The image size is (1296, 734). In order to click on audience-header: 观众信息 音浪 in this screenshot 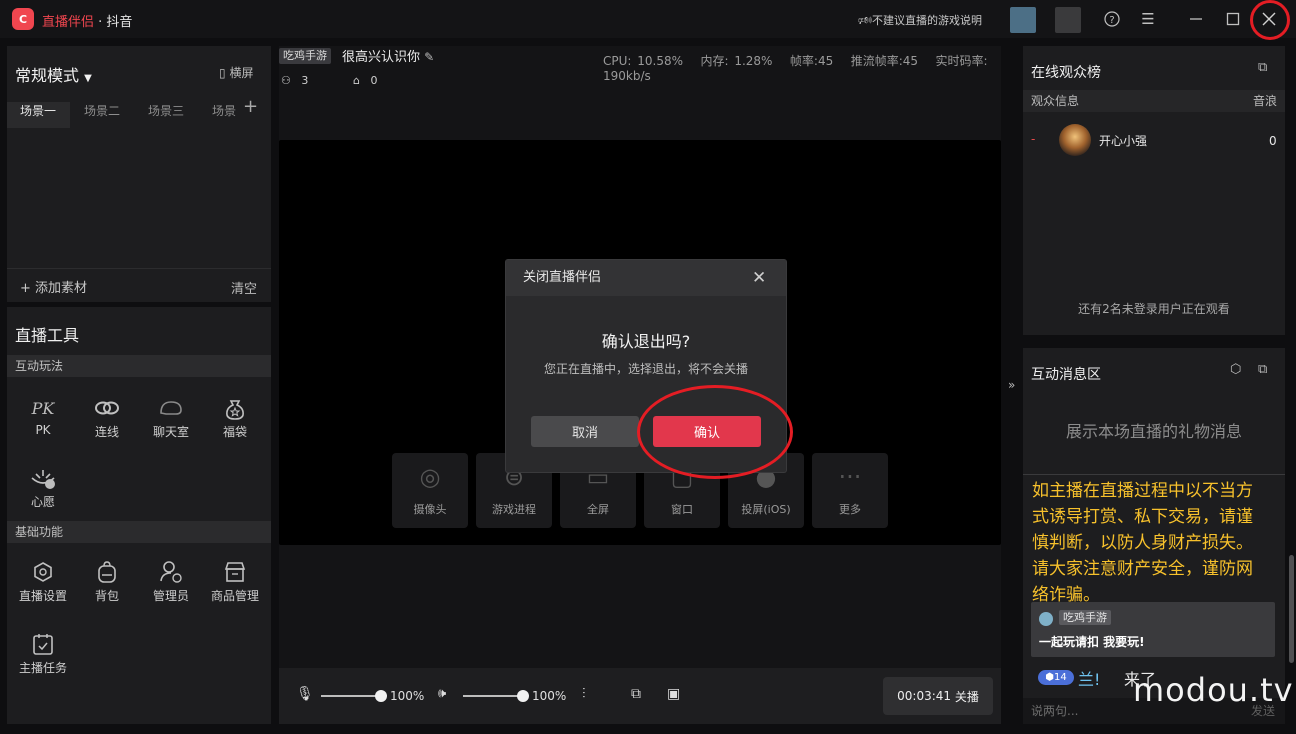, I will do `click(1154, 101)`.